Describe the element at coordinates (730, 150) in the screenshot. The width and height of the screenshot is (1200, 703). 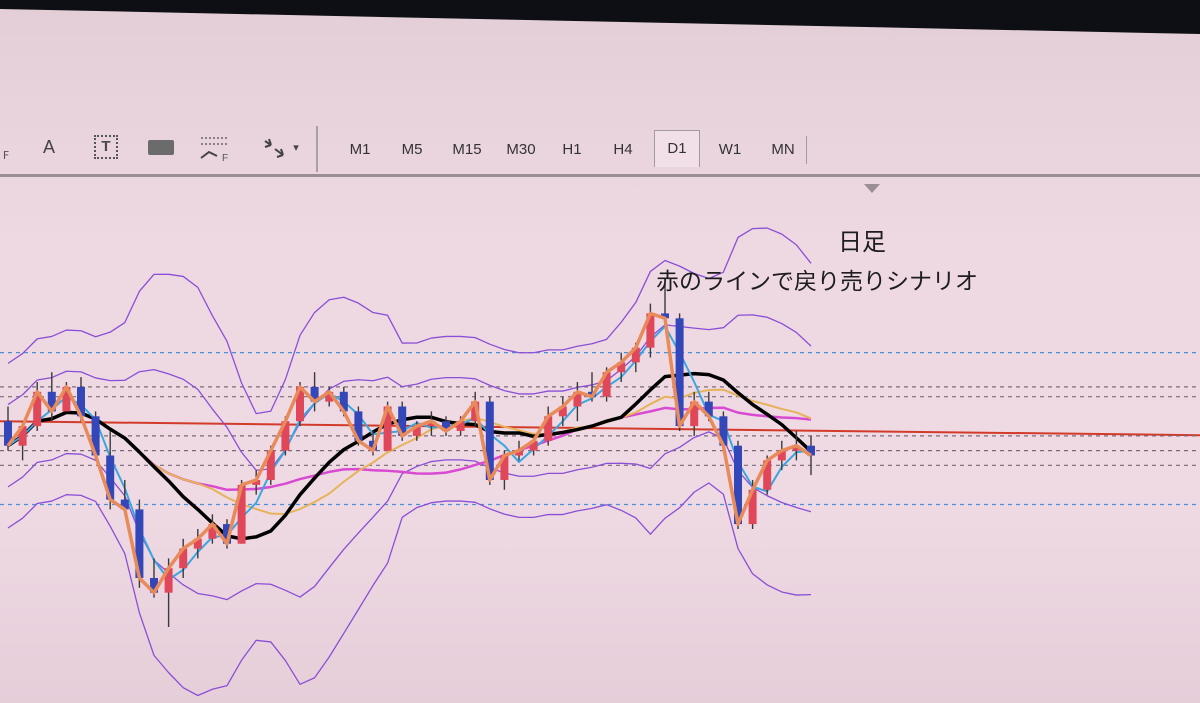
I see `timeframe-w1-button: W1` at that location.